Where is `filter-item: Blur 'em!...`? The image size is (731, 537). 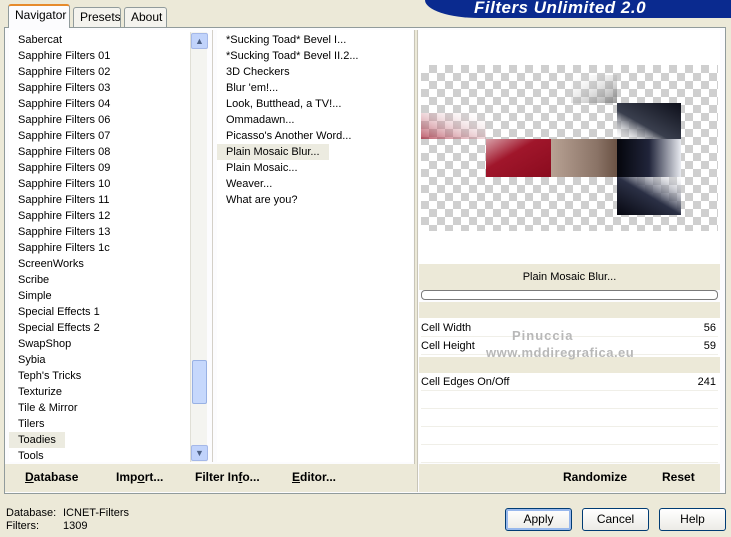 filter-item: Blur 'em!... is located at coordinates (252, 88).